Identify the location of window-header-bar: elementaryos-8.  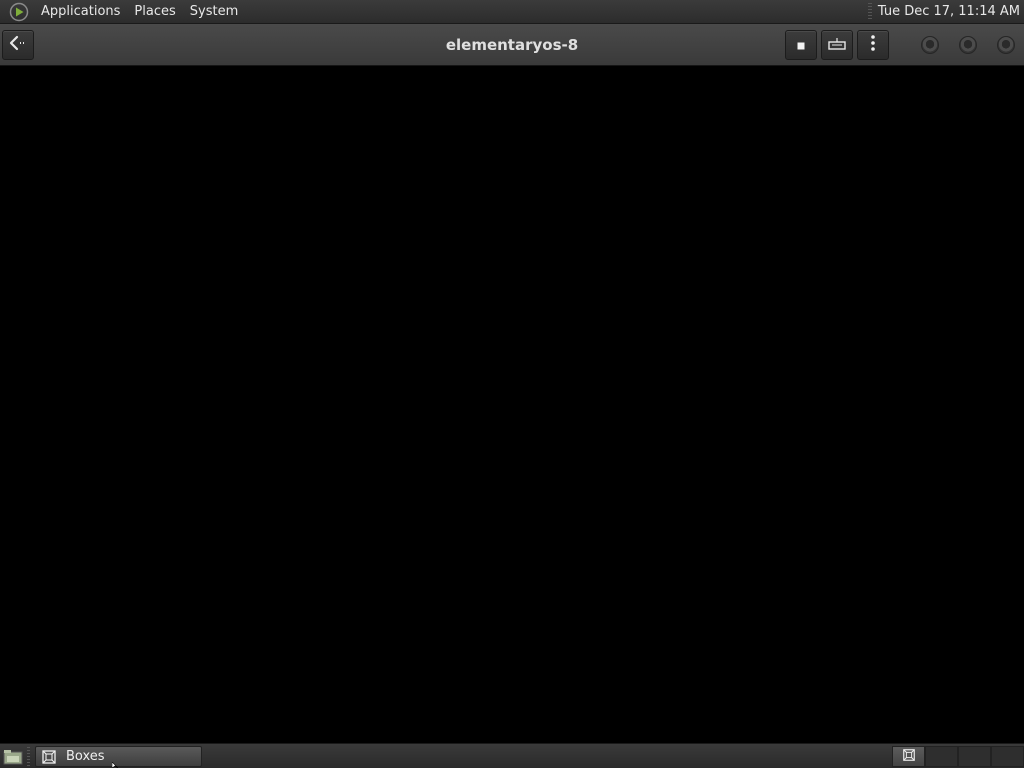
(512, 45).